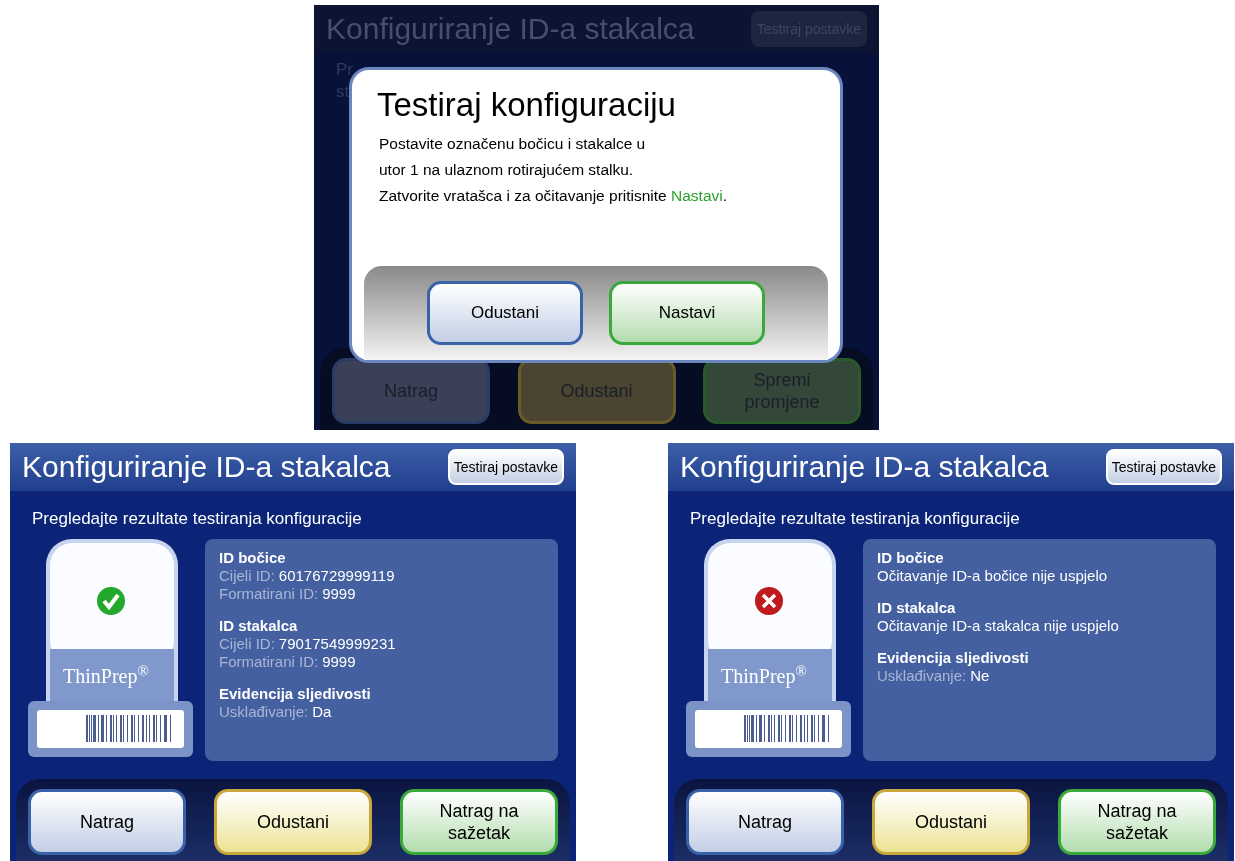 The image size is (1235, 861). Describe the element at coordinates (687, 313) in the screenshot. I see `dialog-button: Nastavi` at that location.